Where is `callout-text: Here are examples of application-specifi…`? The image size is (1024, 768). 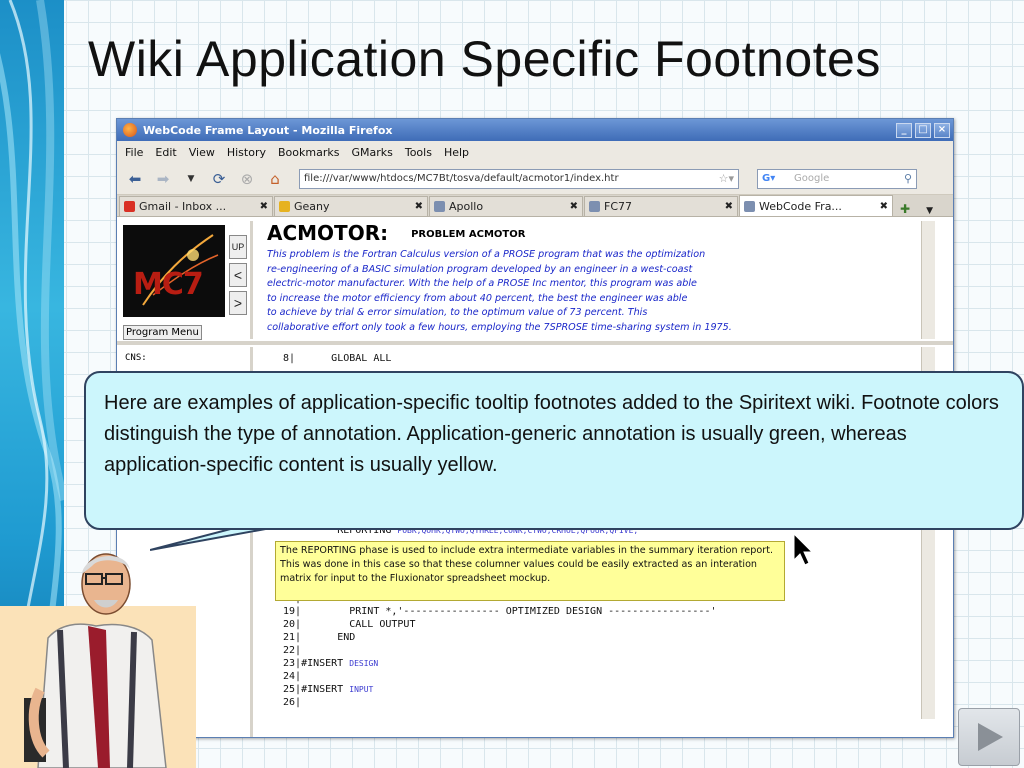
callout-text: Here are examples of application-specifi… is located at coordinates (551, 434).